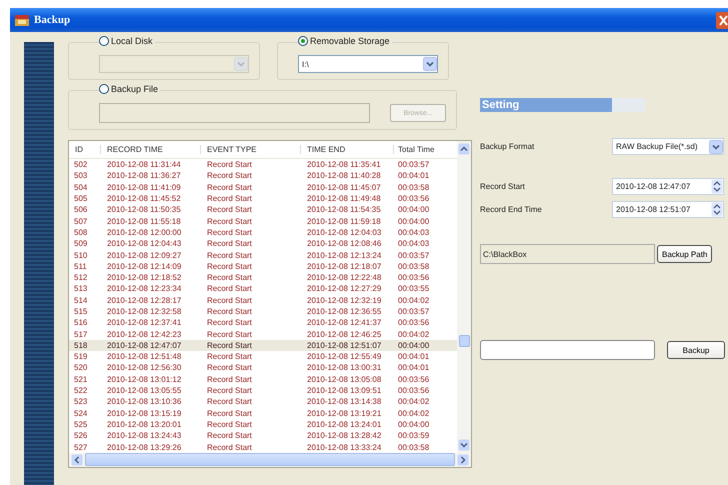 Image resolution: width=728 pixels, height=485 pixels. What do you see at coordinates (263, 289) in the screenshot?
I see `table-row: 513 2010-12-08 12:23:34 Record Start 2010-12-08 12:27:29 00:03:55` at bounding box center [263, 289].